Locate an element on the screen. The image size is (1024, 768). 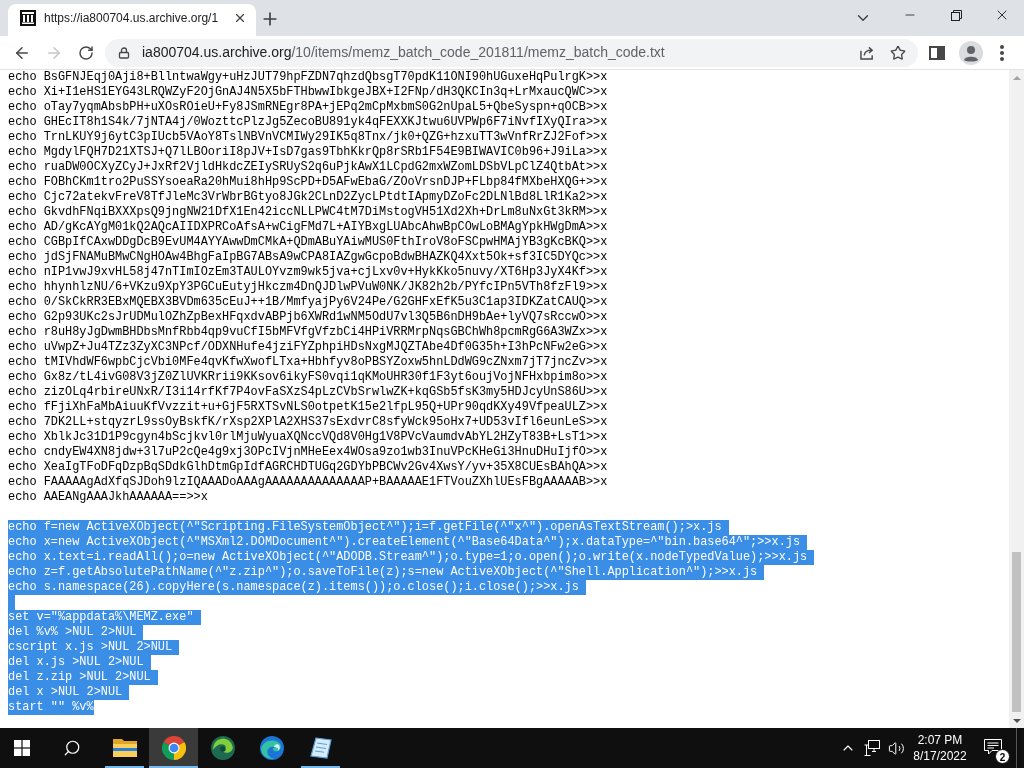
avatar-icon is located at coordinates (971, 52).